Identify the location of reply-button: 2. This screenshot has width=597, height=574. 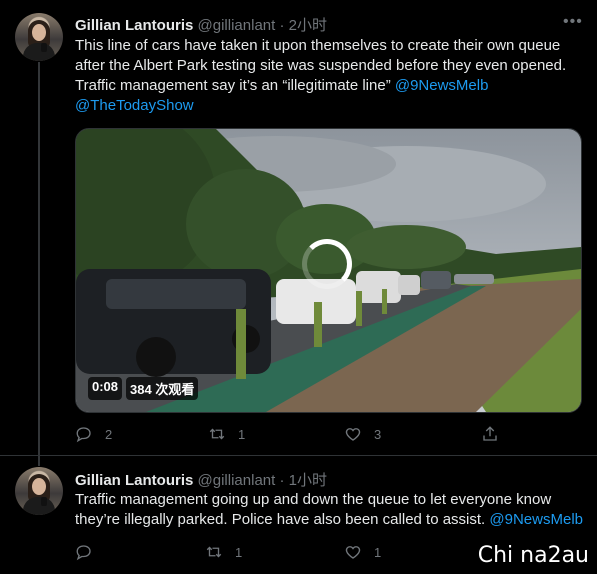
(93, 434).